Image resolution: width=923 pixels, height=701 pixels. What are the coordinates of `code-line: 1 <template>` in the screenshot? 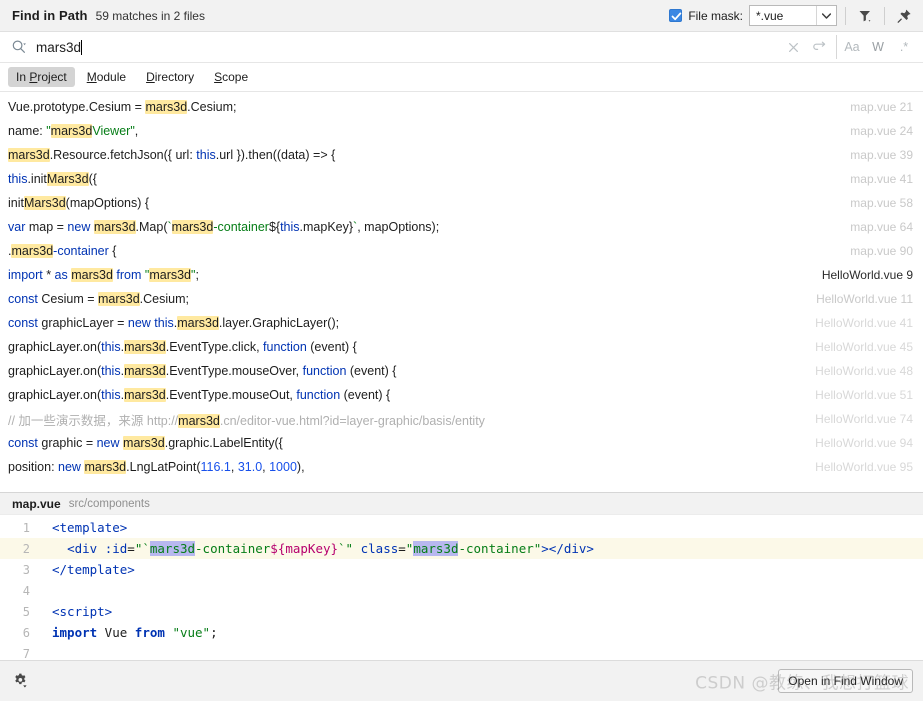 It's located at (461, 527).